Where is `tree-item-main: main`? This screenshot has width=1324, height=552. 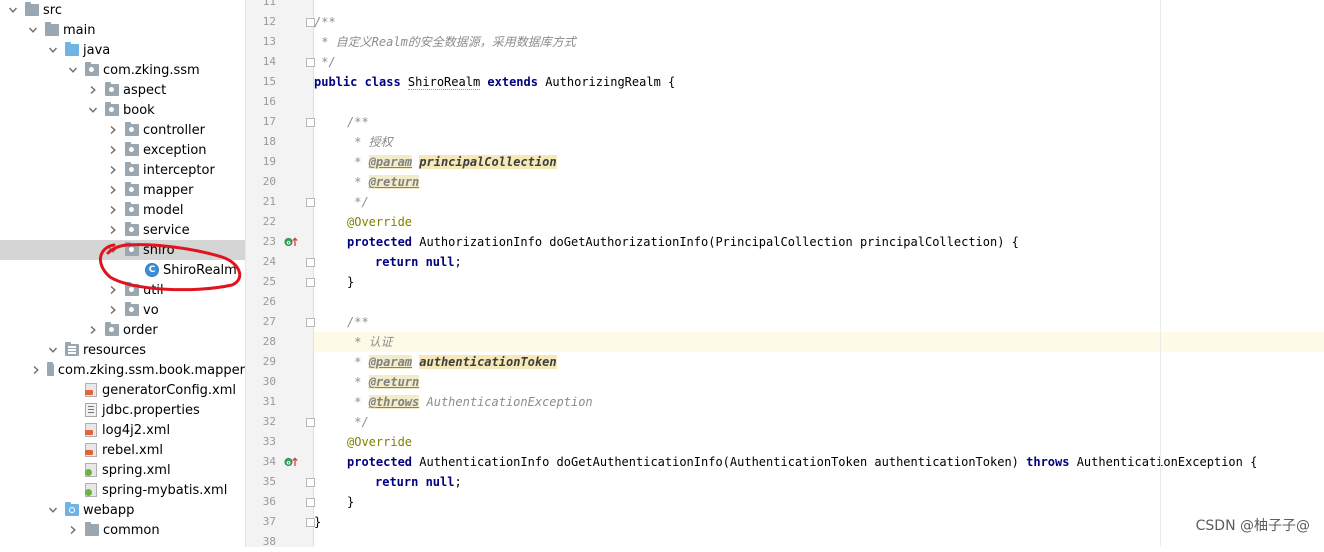 tree-item-main: main is located at coordinates (122, 30).